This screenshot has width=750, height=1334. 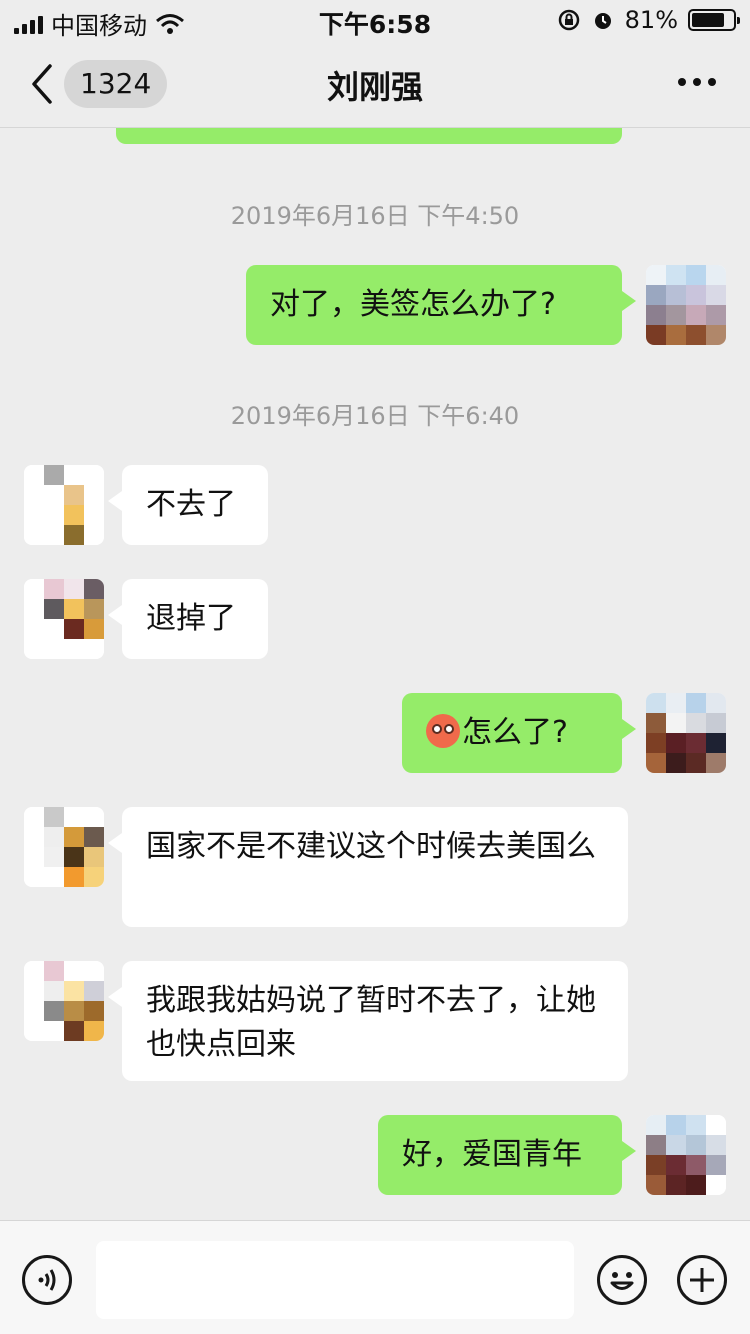 I want to click on emoji-icon, so click(x=622, y=1281).